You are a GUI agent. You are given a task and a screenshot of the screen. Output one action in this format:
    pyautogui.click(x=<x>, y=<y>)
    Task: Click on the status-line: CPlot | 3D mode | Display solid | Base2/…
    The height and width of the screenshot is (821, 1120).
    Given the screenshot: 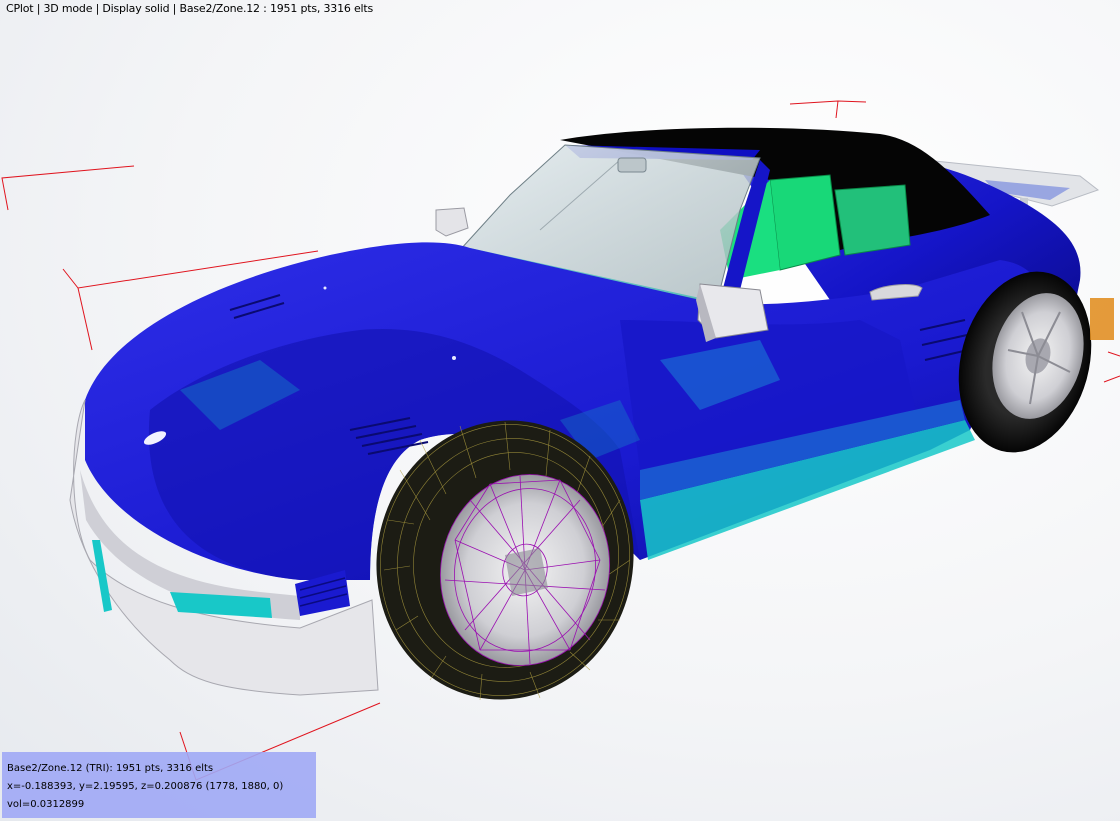 What is the action you would take?
    pyautogui.click(x=190, y=8)
    